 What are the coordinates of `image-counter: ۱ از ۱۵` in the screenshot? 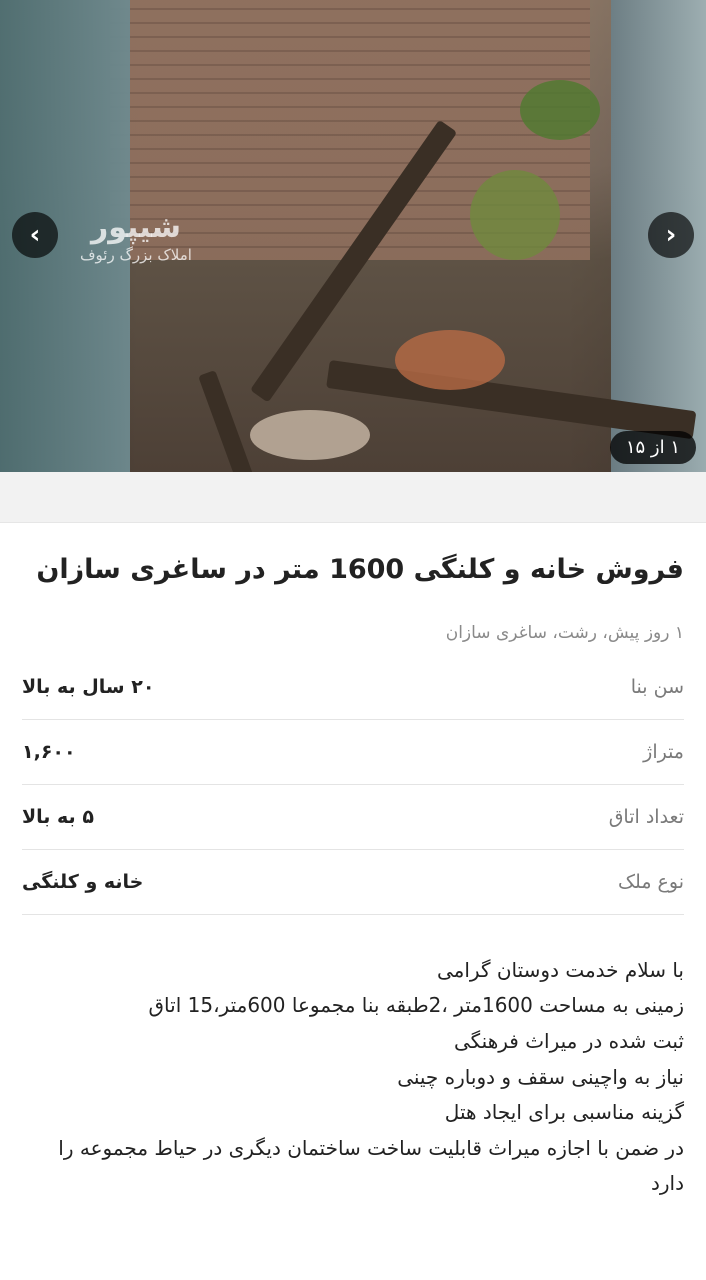 It's located at (652, 447).